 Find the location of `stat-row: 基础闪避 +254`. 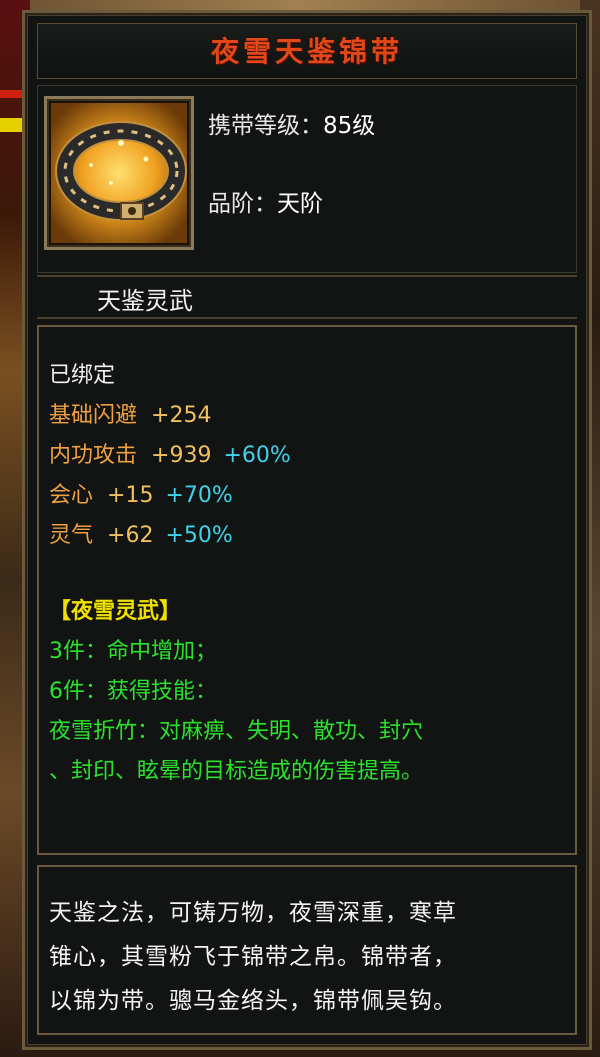

stat-row: 基础闪避 +254 is located at coordinates (130, 413).